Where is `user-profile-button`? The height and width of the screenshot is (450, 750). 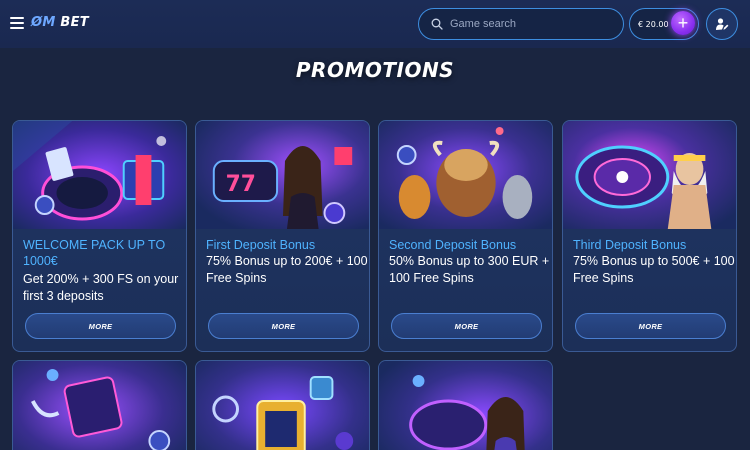 user-profile-button is located at coordinates (722, 24).